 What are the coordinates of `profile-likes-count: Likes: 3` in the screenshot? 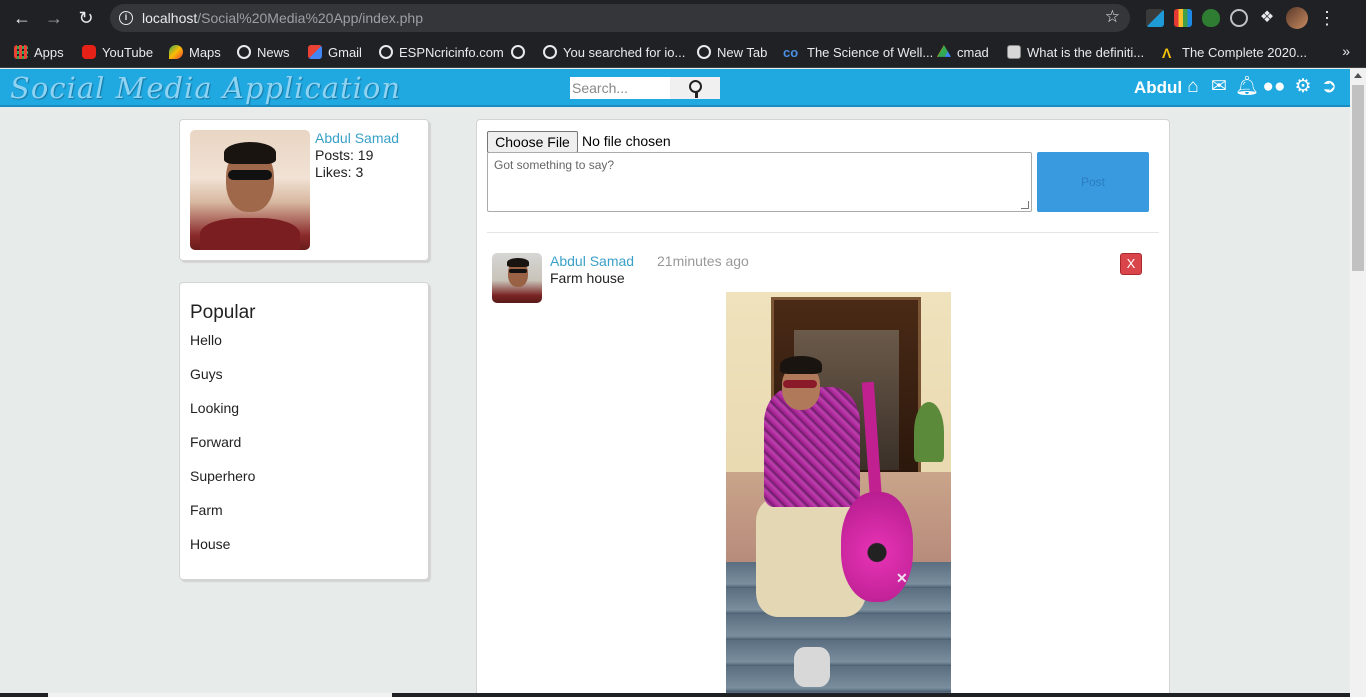 It's located at (339, 172).